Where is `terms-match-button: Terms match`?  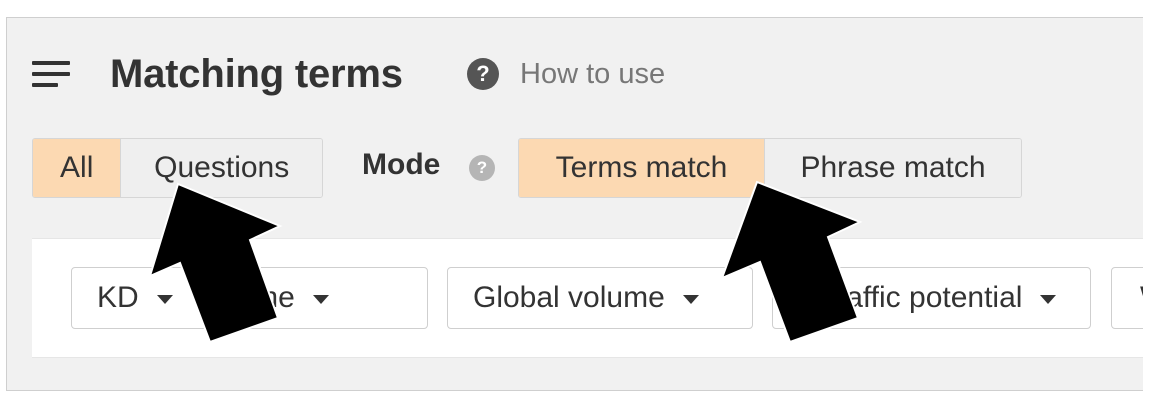
terms-match-button: Terms match is located at coordinates (642, 168).